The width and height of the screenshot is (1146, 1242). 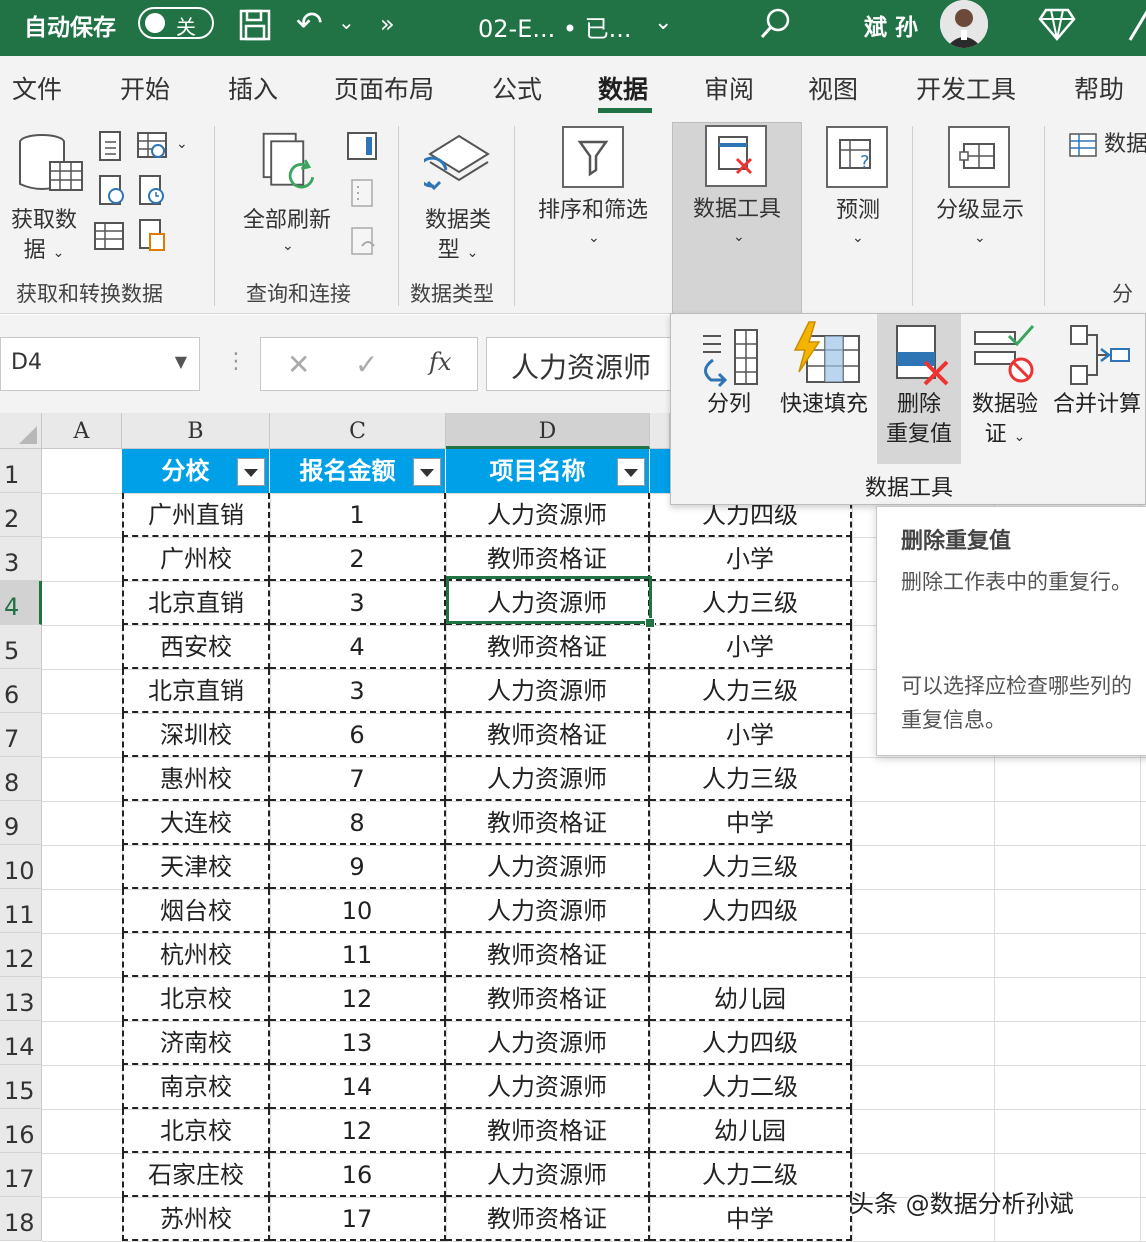 What do you see at coordinates (517, 88) in the screenshot?
I see `tab-formulas: 公式` at bounding box center [517, 88].